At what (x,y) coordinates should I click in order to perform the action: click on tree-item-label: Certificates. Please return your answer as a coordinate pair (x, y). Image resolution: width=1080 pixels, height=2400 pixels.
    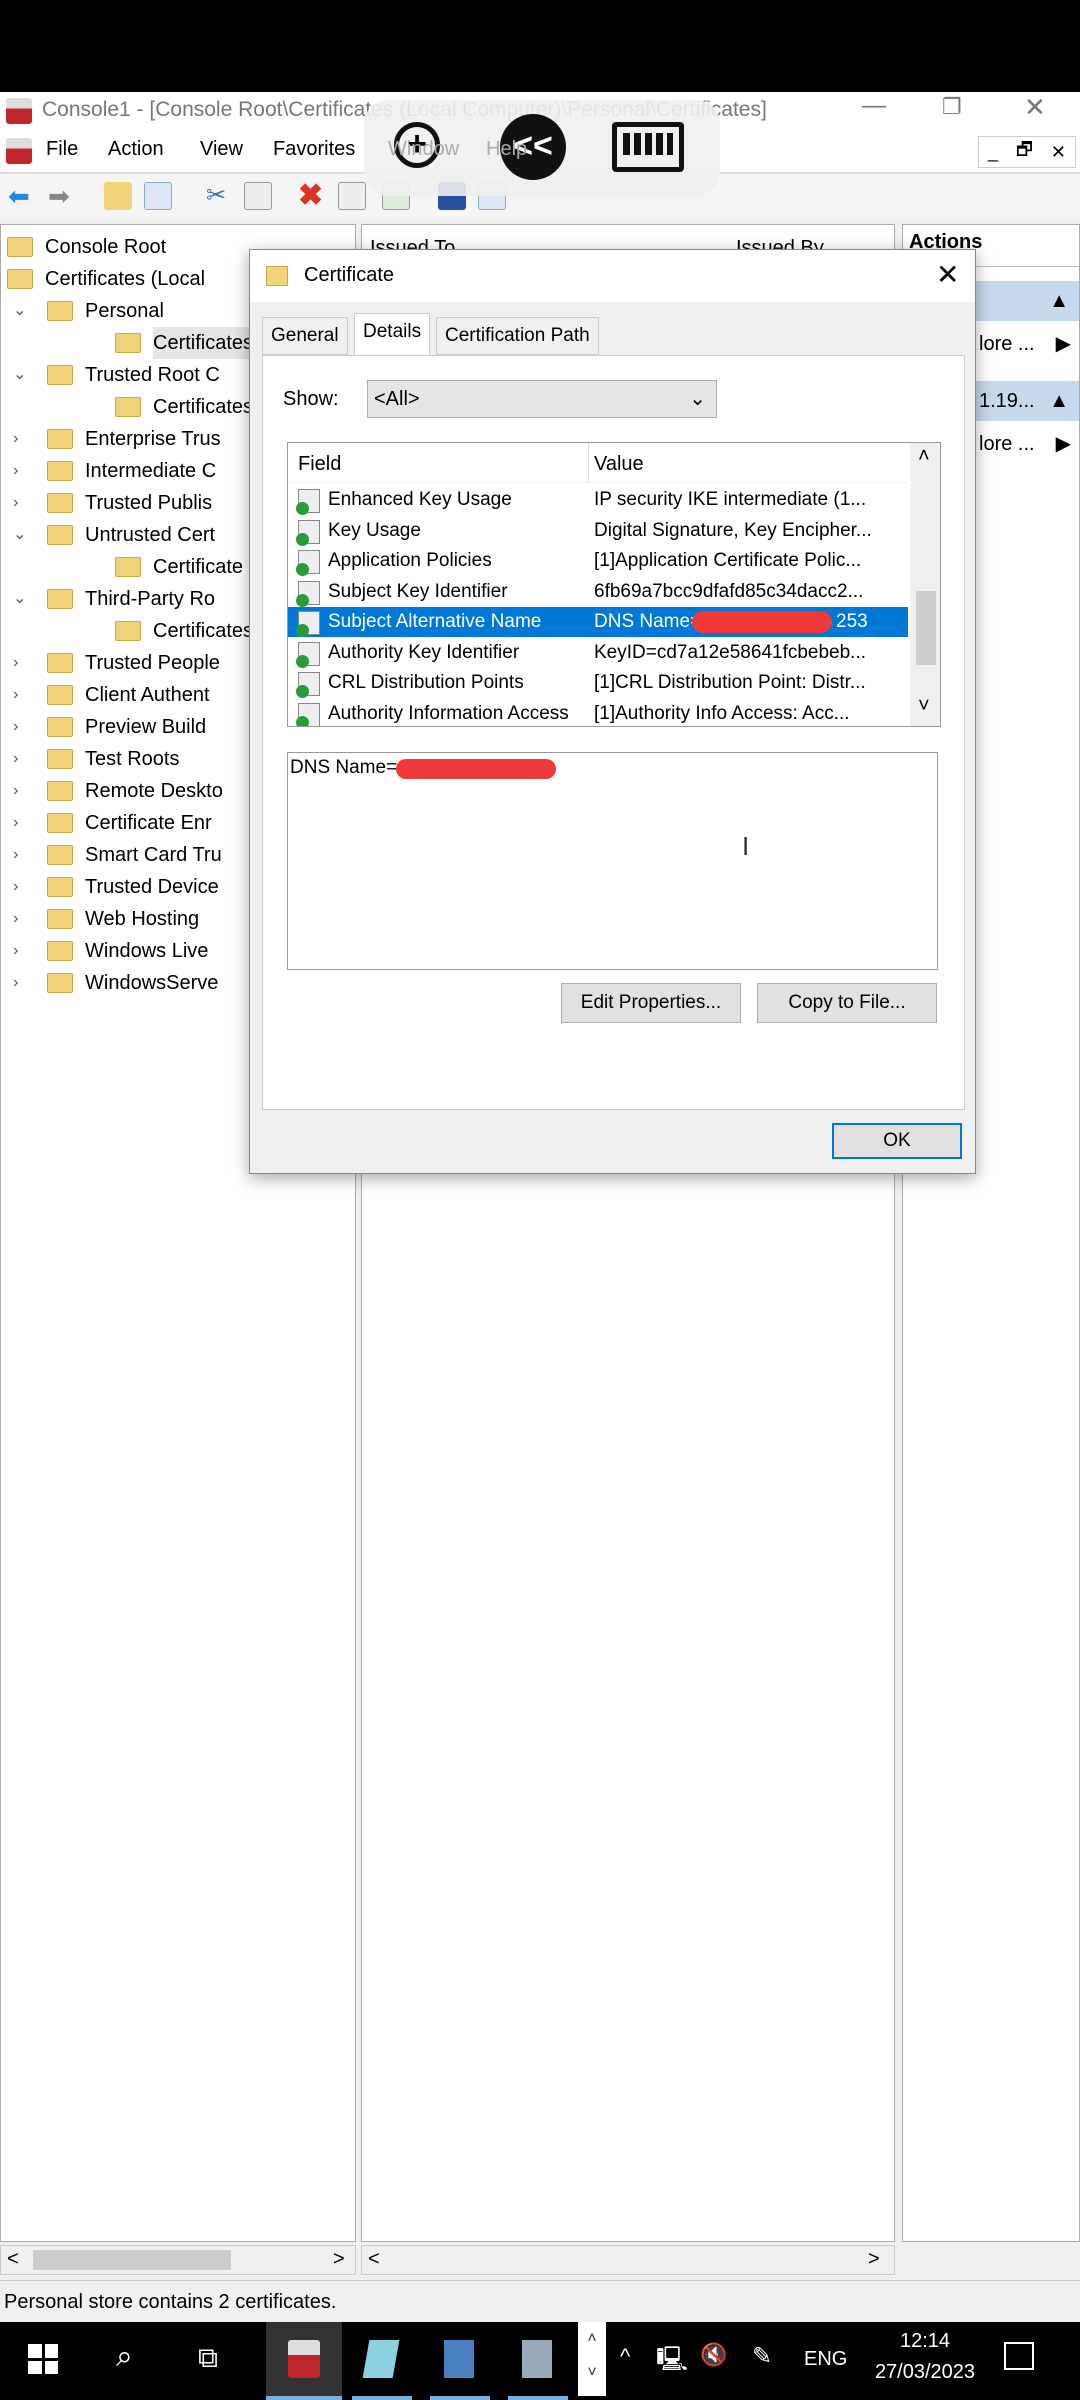
    Looking at the image, I should click on (203, 631).